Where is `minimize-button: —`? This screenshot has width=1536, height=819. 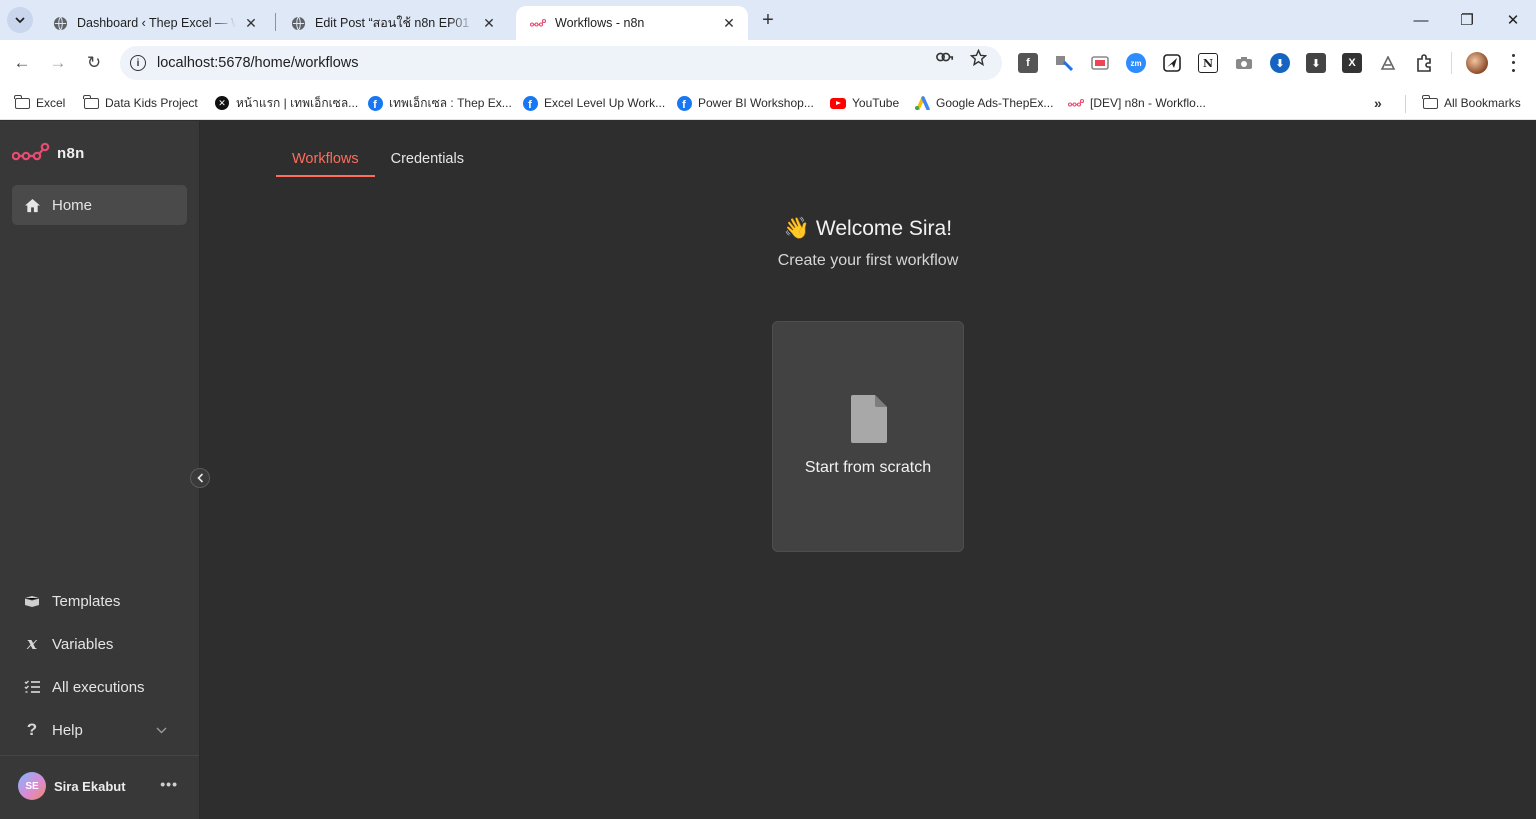 minimize-button: — is located at coordinates (1421, 20).